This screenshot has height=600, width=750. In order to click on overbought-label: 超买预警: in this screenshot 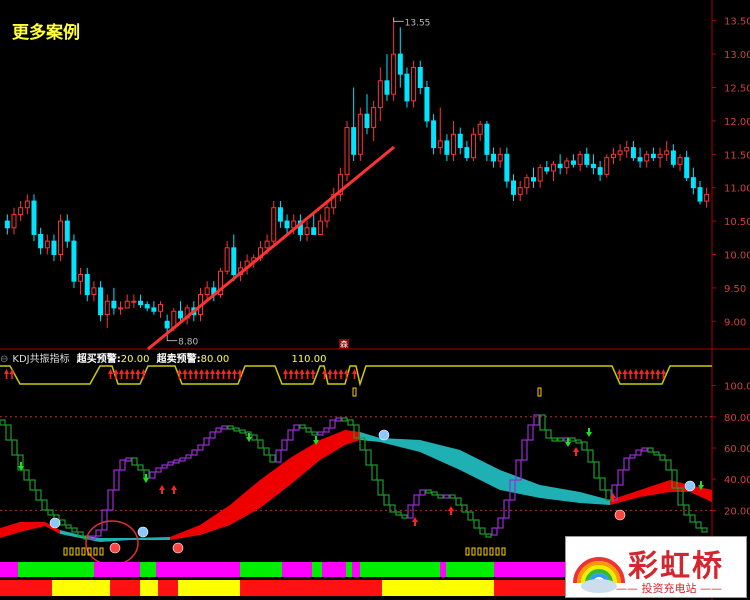, I will do `click(98, 359)`.